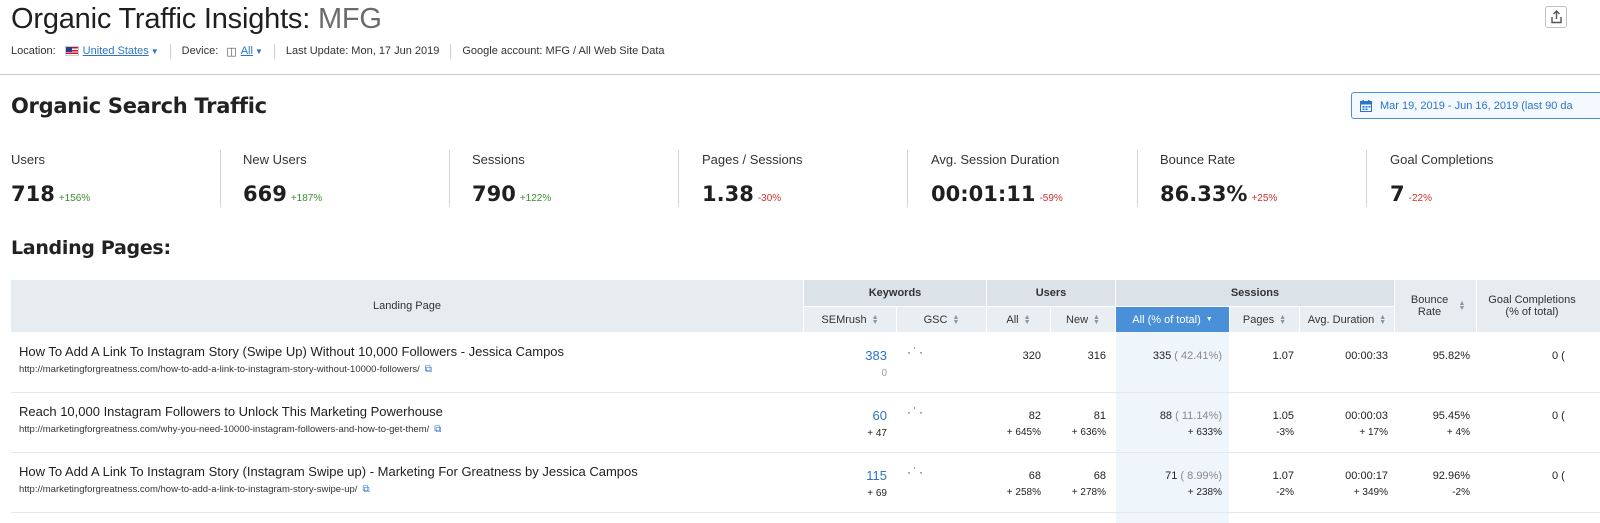 The width and height of the screenshot is (1600, 523). I want to click on metric-delta: -30%, so click(769, 198).